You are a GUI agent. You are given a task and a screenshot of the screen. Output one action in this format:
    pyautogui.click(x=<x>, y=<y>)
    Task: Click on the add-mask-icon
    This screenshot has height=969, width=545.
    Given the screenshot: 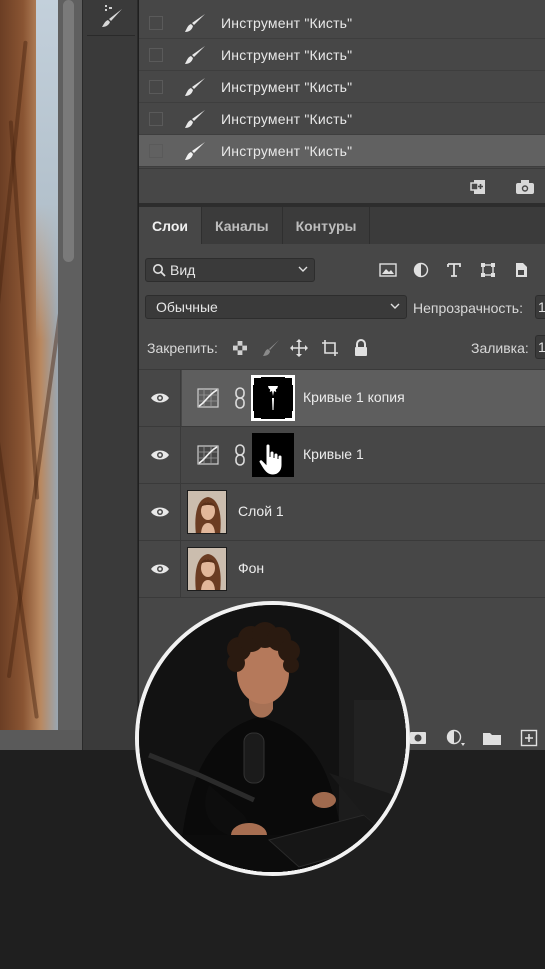 What is the action you would take?
    pyautogui.click(x=418, y=738)
    